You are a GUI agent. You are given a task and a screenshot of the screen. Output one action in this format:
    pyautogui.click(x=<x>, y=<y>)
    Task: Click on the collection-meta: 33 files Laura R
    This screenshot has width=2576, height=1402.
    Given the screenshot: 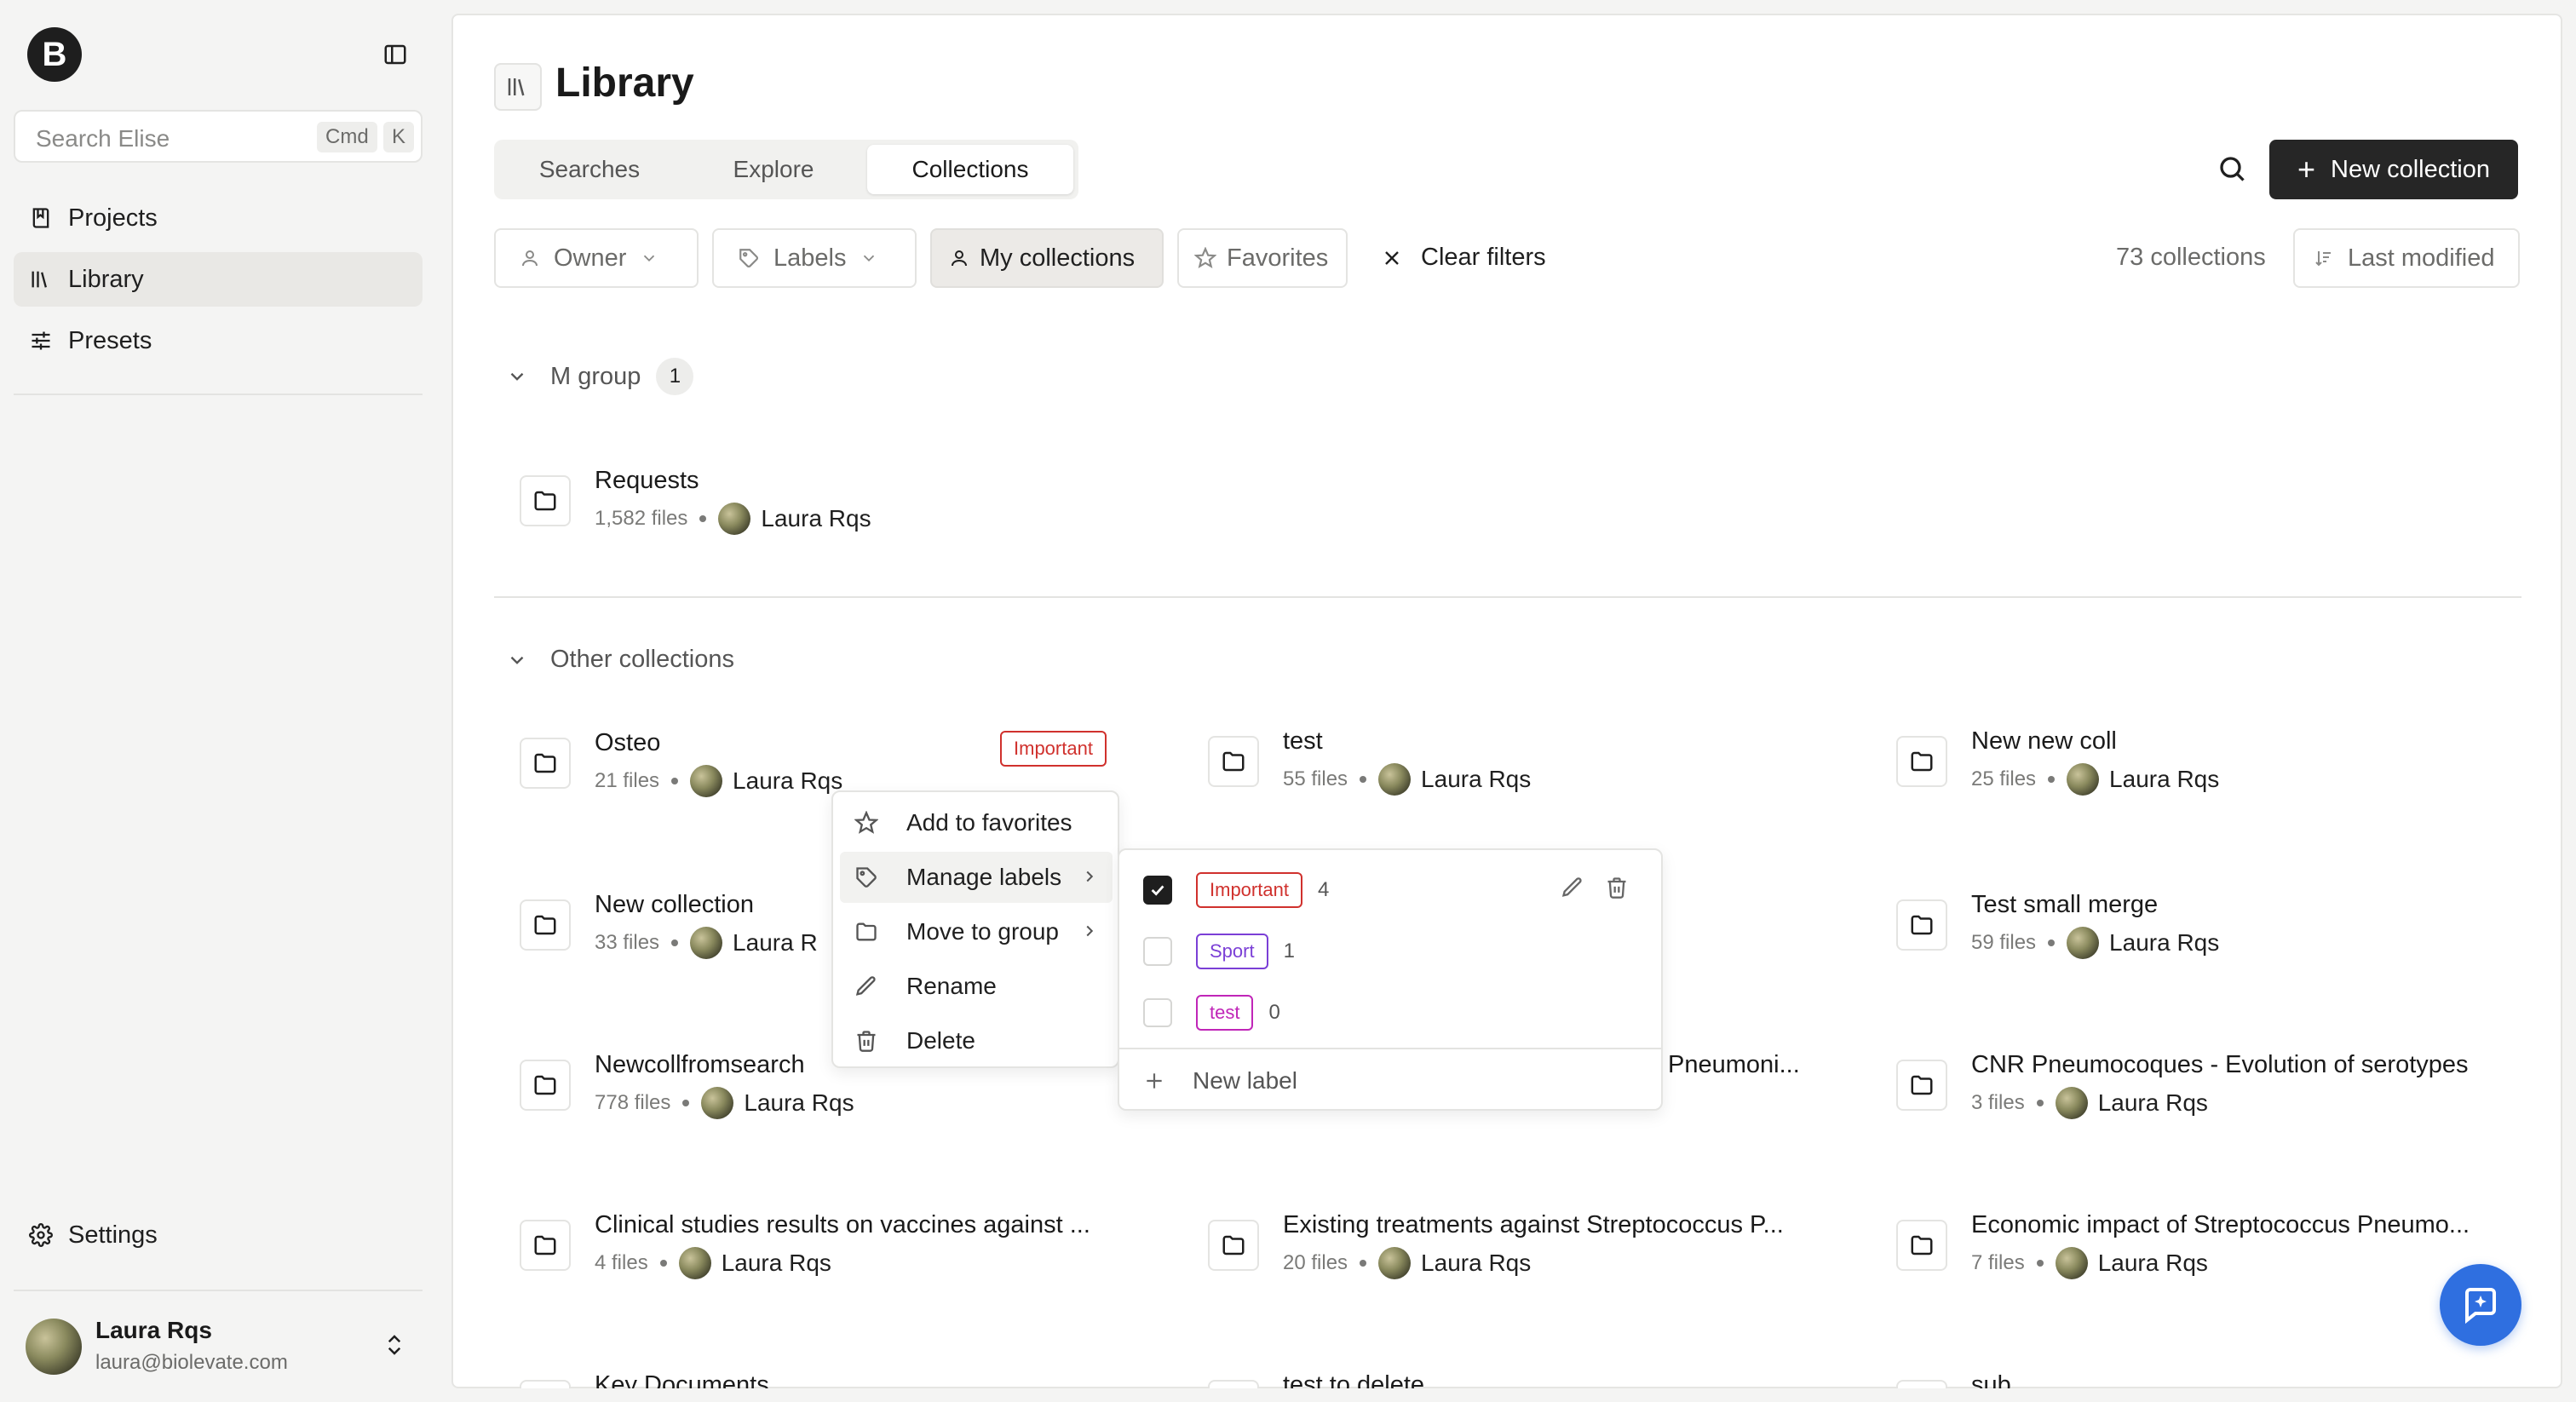 What is the action you would take?
    pyautogui.click(x=707, y=943)
    